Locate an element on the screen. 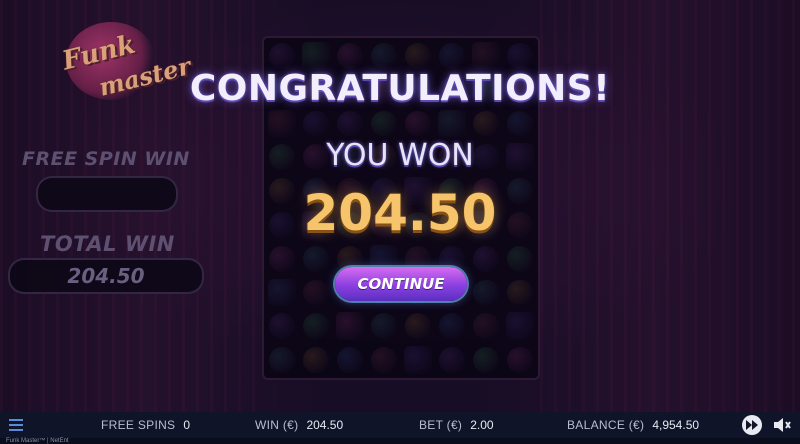 The width and height of the screenshot is (800, 444). fast-forward-icon is located at coordinates (752, 425).